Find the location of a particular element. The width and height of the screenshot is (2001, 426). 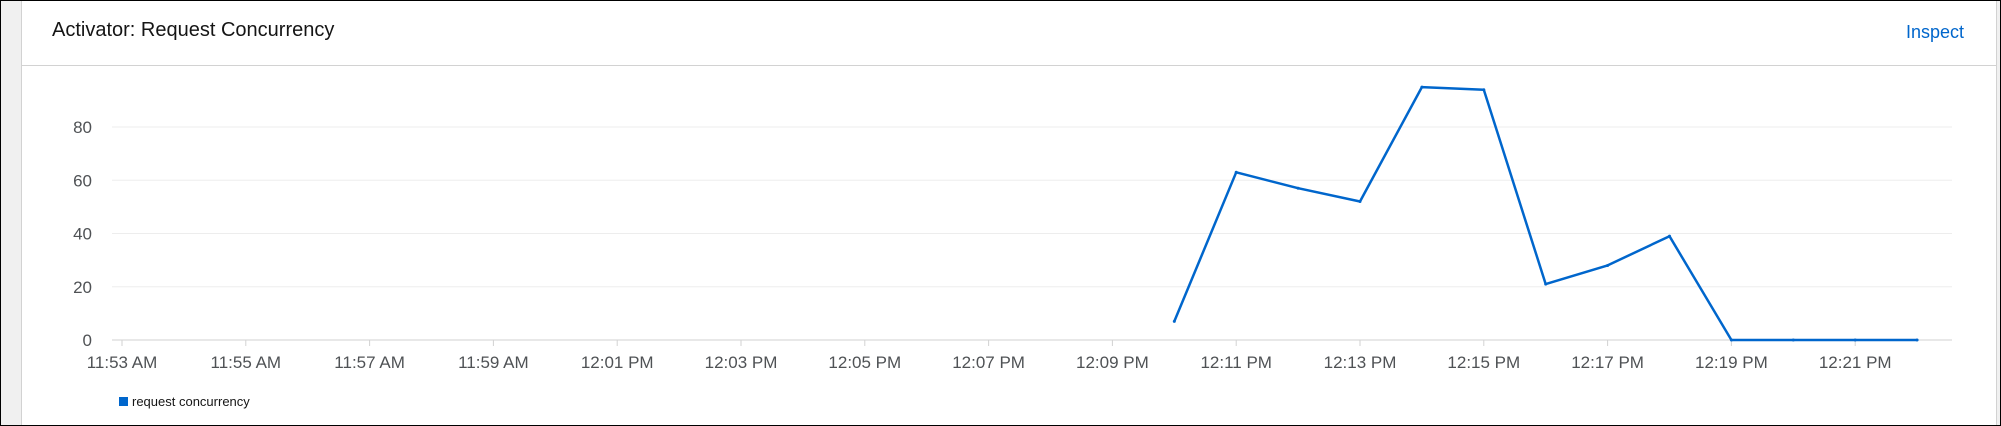

x-tick-label: 11:59 AM is located at coordinates (493, 362).